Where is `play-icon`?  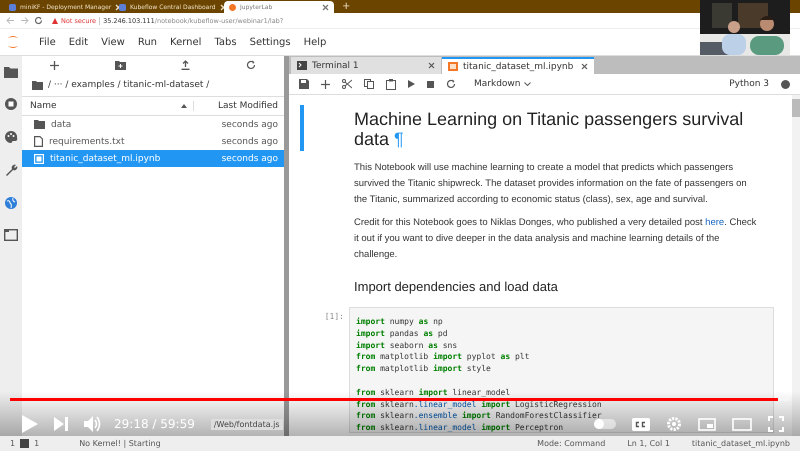 play-icon is located at coordinates (411, 84).